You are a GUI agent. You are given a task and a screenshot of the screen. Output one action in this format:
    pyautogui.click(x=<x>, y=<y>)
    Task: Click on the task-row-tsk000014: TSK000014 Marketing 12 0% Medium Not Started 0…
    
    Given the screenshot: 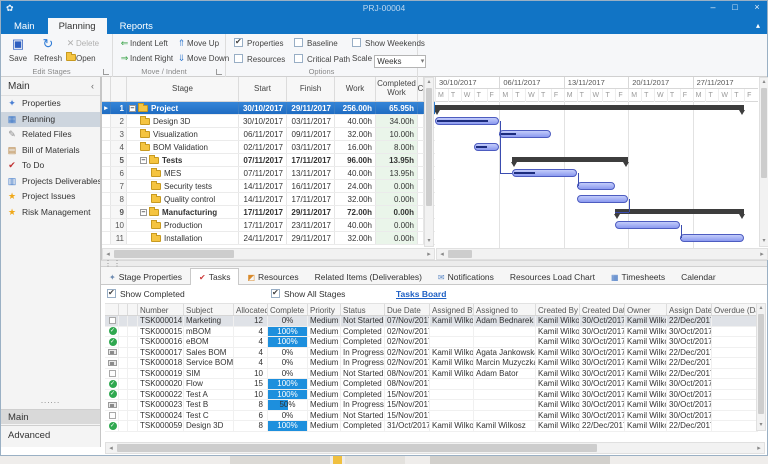 What is the action you would take?
    pyautogui.click(x=432, y=321)
    